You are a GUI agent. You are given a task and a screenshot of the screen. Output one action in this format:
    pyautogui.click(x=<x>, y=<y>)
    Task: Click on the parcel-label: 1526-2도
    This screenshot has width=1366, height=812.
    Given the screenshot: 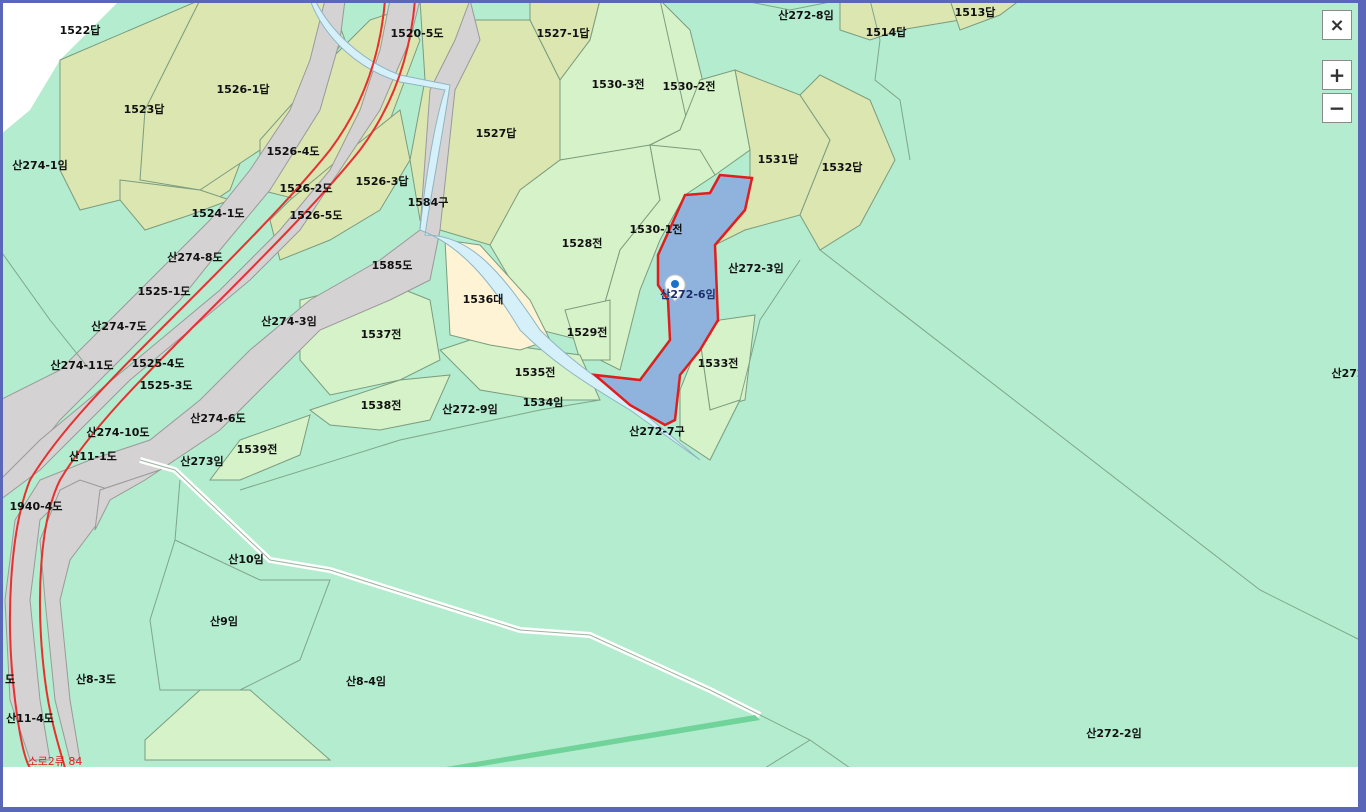 What is the action you would take?
    pyautogui.click(x=306, y=188)
    